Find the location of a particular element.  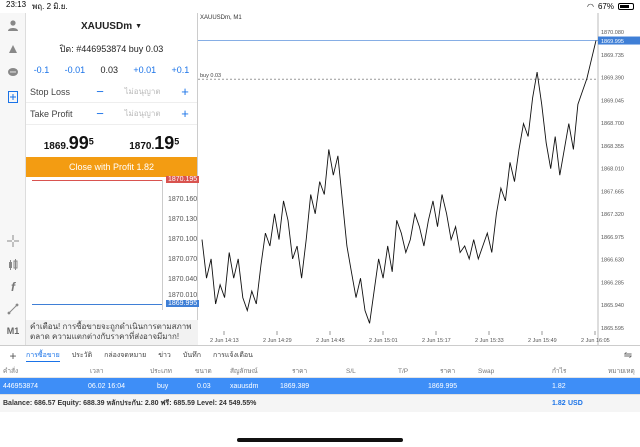

col-profit: กำไร is located at coordinates (559, 371).